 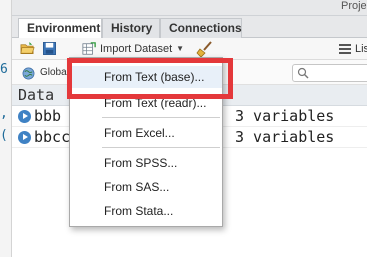 I want to click on import-dataset-button: Import Dataset ▼, so click(x=133, y=49).